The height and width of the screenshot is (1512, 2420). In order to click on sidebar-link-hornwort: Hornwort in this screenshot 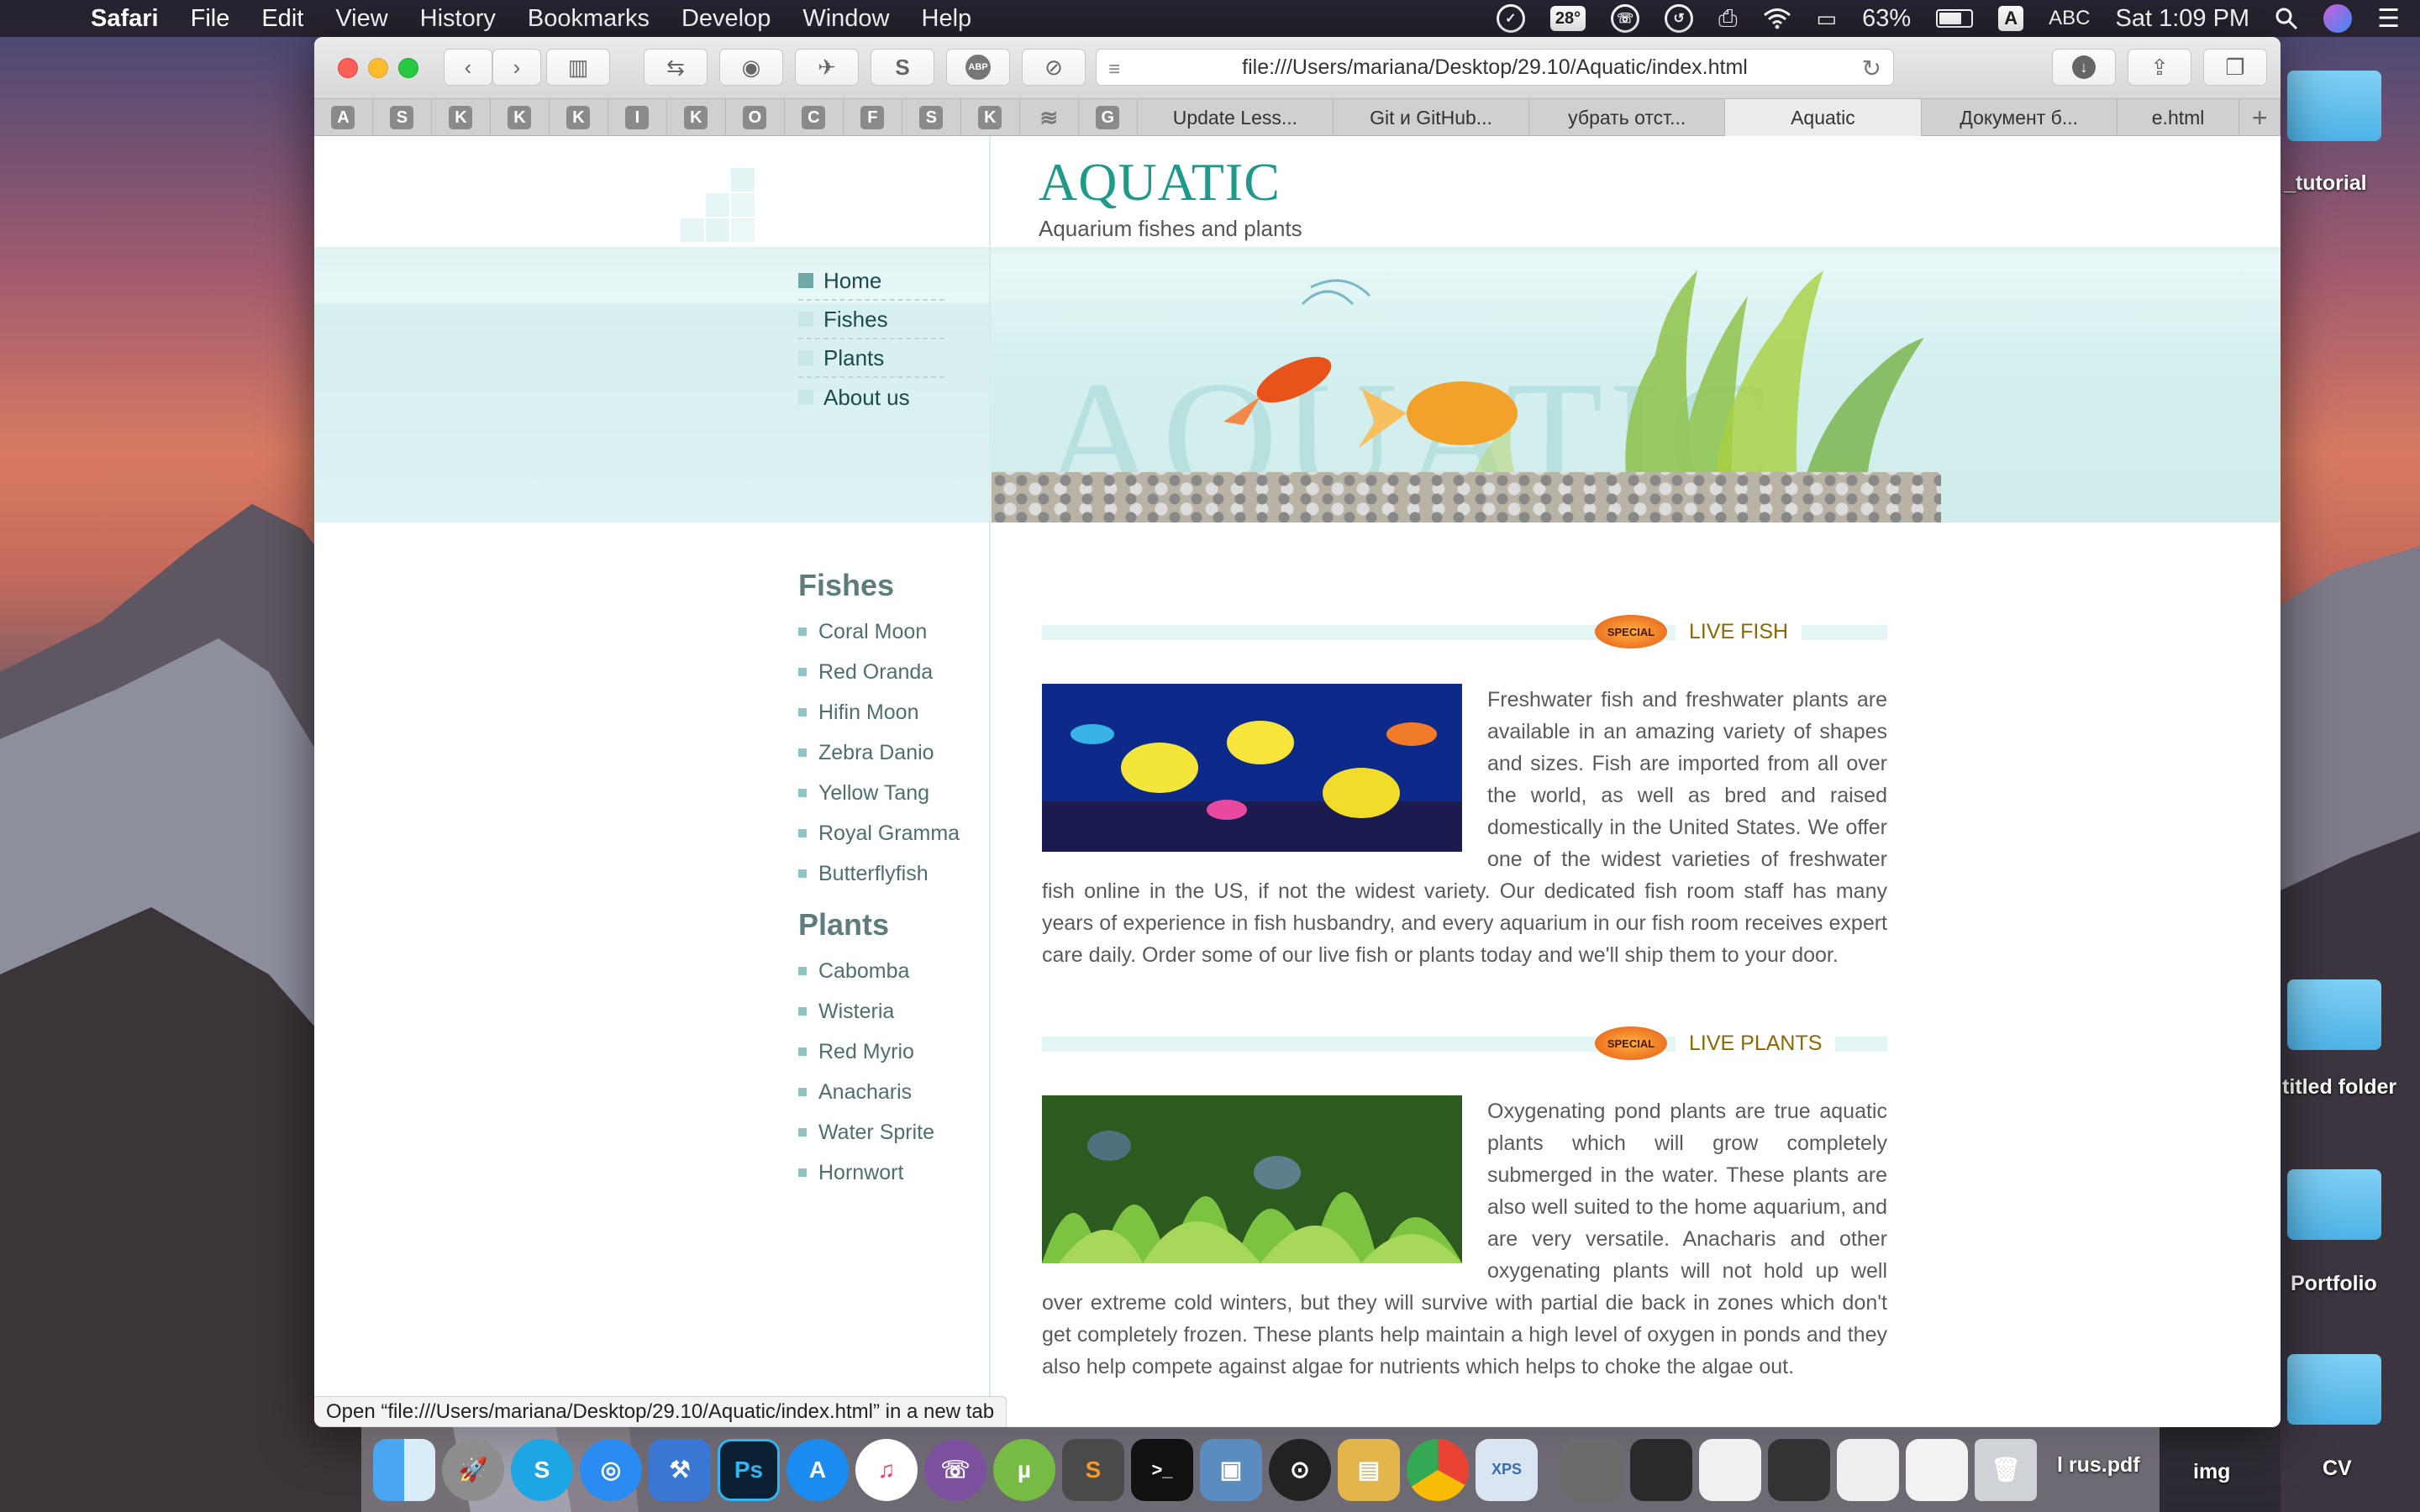, I will do `click(866, 1172)`.